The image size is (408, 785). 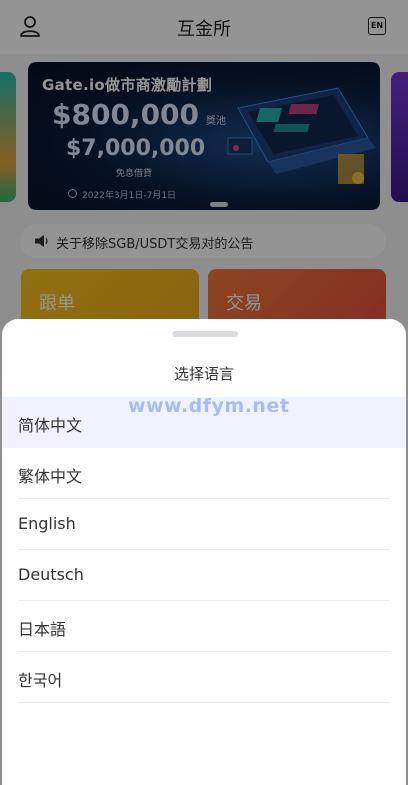 What do you see at coordinates (204, 626) in the screenshot?
I see `language-option-ja: 日本語` at bounding box center [204, 626].